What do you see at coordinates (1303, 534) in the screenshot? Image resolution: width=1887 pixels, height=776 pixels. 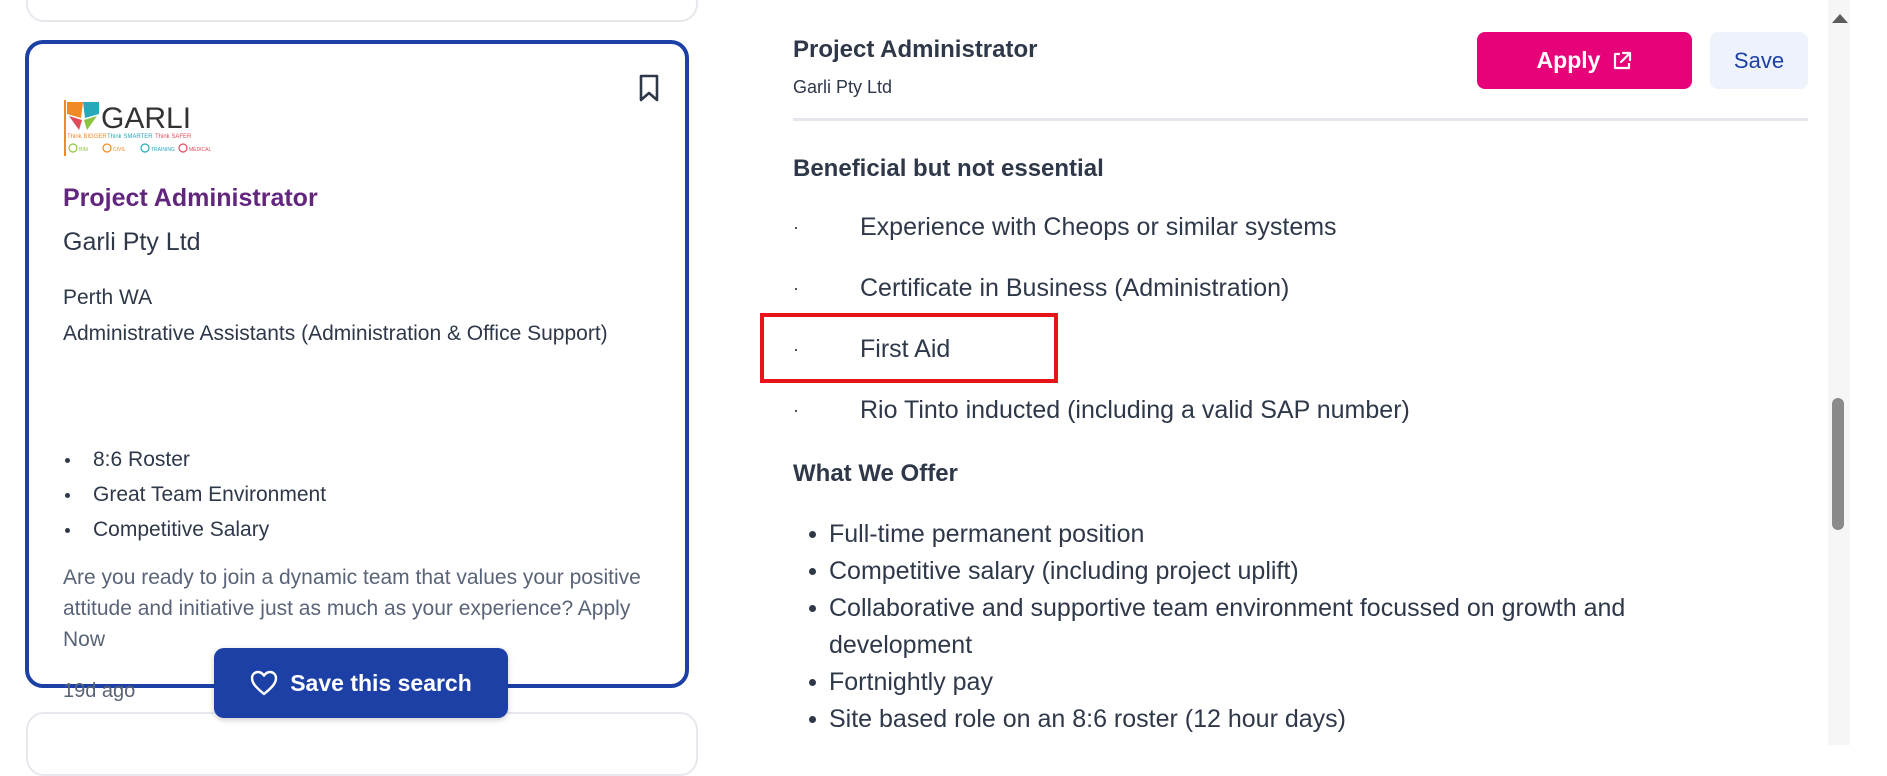 I see `list-item: Full-time permanent position` at bounding box center [1303, 534].